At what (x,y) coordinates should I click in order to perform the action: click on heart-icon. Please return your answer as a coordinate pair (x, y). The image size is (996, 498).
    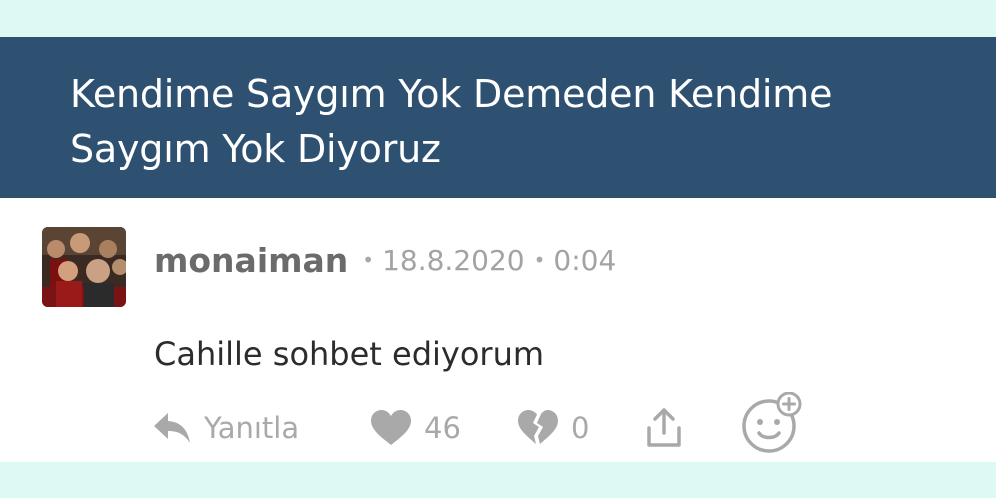
    Looking at the image, I should click on (391, 427).